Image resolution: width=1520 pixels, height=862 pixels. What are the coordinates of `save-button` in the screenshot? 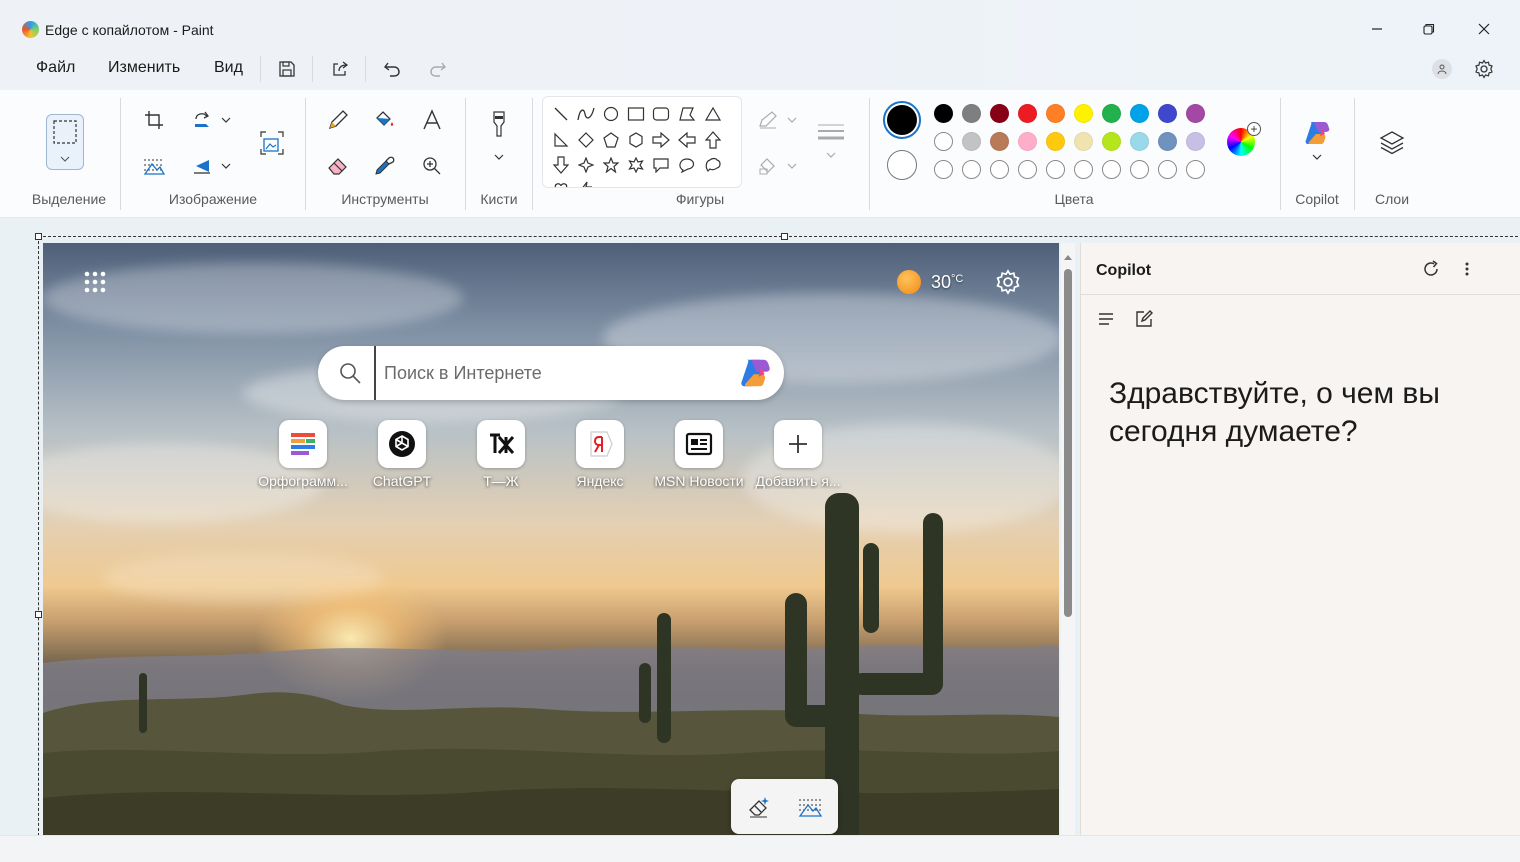 It's located at (287, 69).